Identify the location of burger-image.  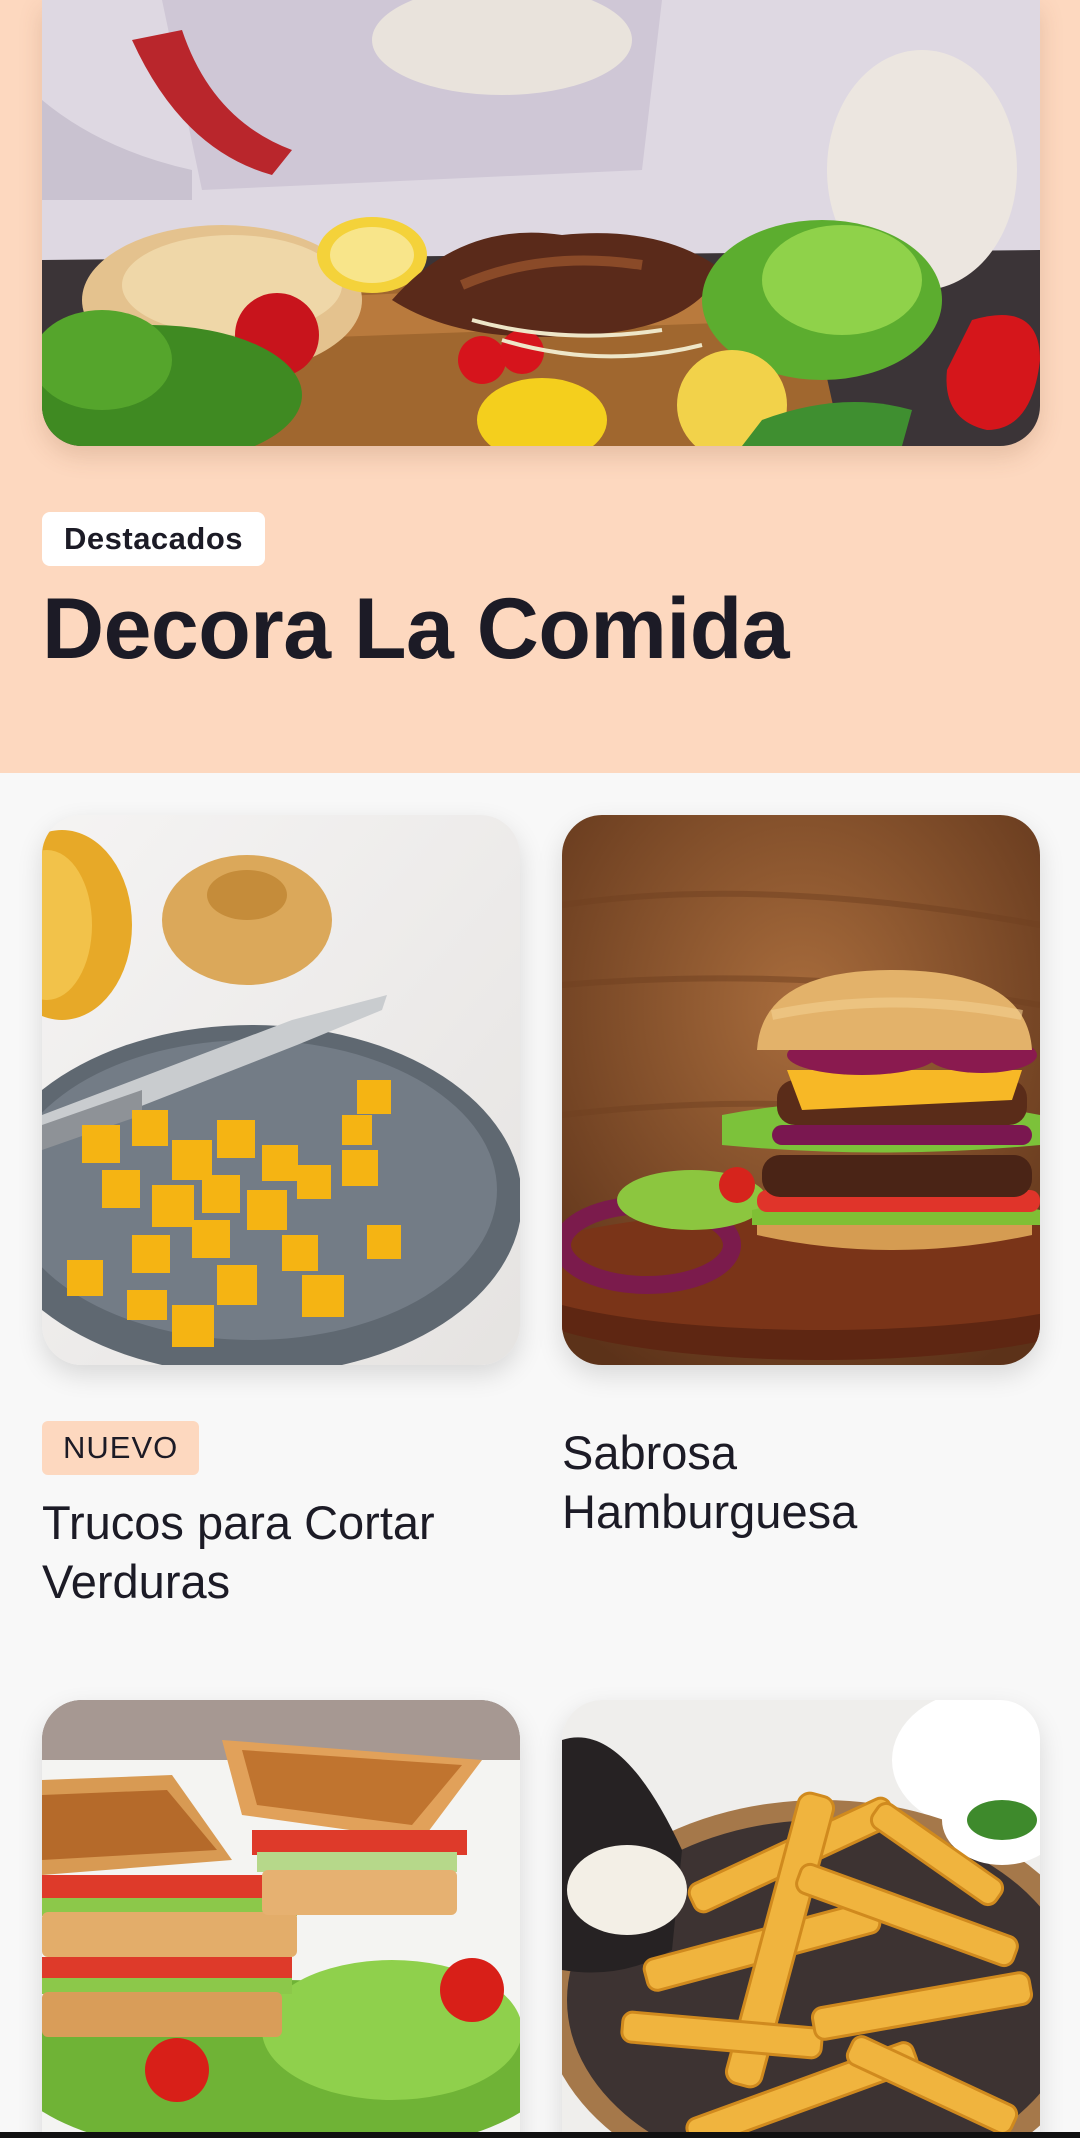
(801, 1090).